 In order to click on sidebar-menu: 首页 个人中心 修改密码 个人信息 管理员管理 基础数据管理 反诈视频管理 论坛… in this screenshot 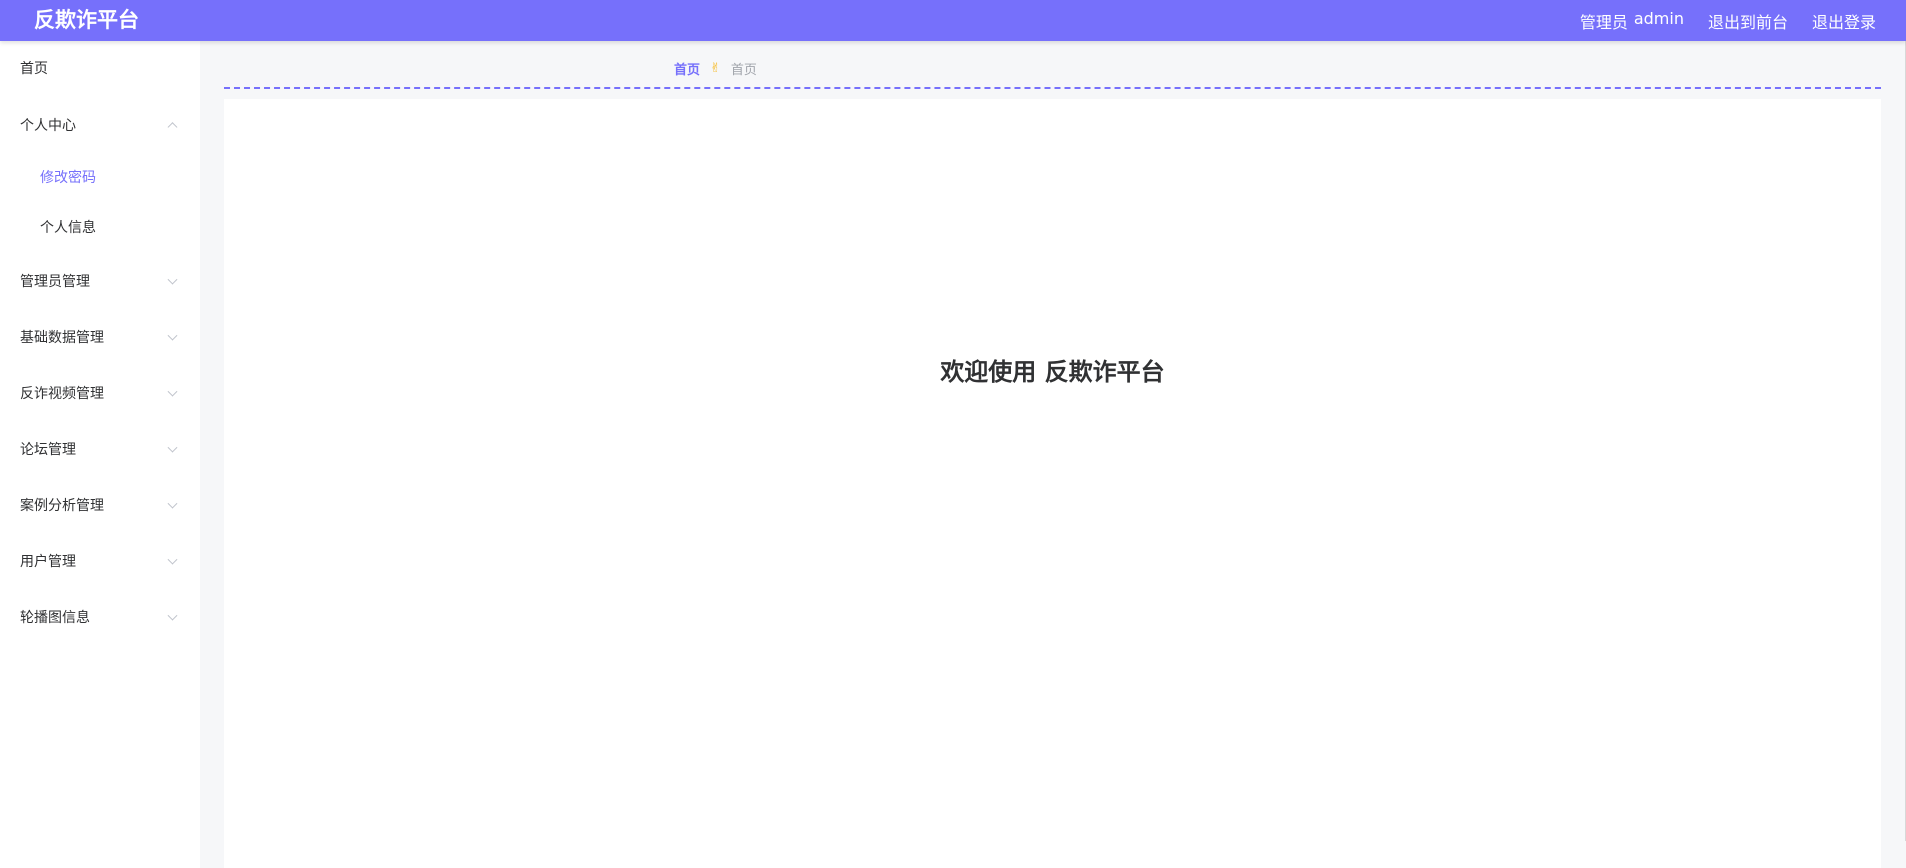, I will do `click(100, 454)`.